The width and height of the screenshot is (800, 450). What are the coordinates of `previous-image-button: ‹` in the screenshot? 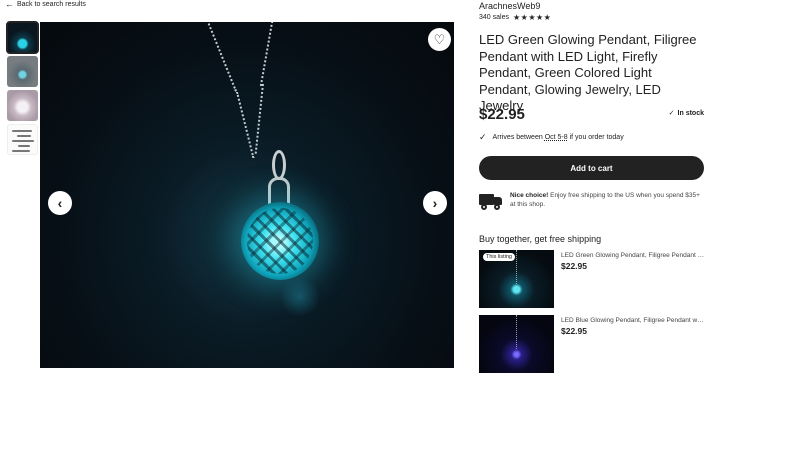 It's located at (60, 203).